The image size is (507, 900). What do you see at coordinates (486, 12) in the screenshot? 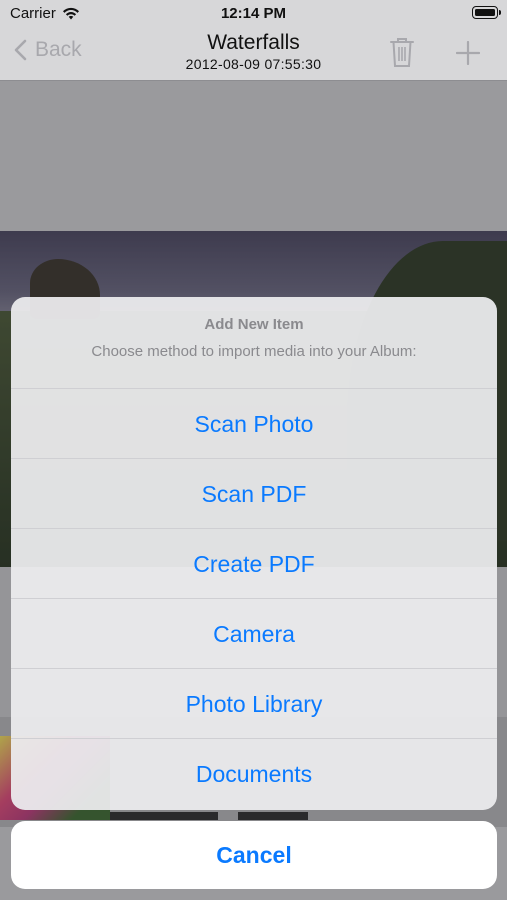
I see `battery-icon` at bounding box center [486, 12].